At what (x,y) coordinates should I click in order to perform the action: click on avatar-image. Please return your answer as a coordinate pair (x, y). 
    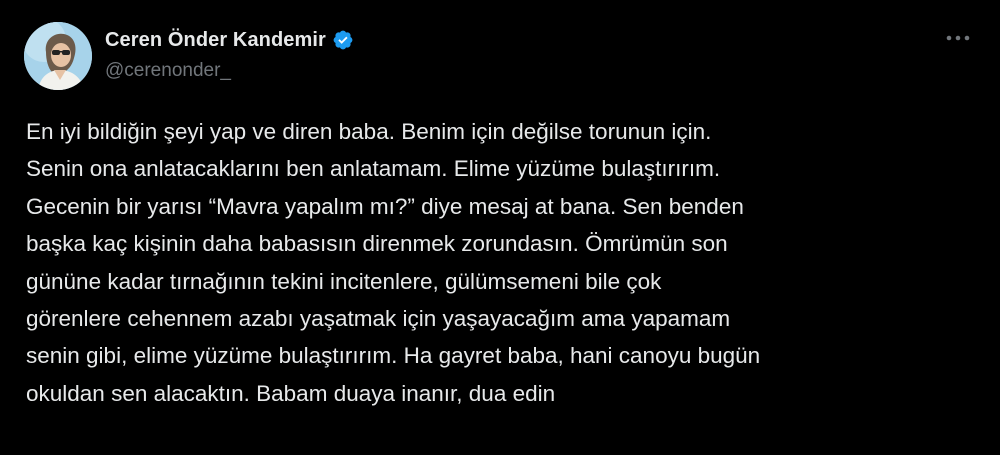
    Looking at the image, I should click on (58, 56).